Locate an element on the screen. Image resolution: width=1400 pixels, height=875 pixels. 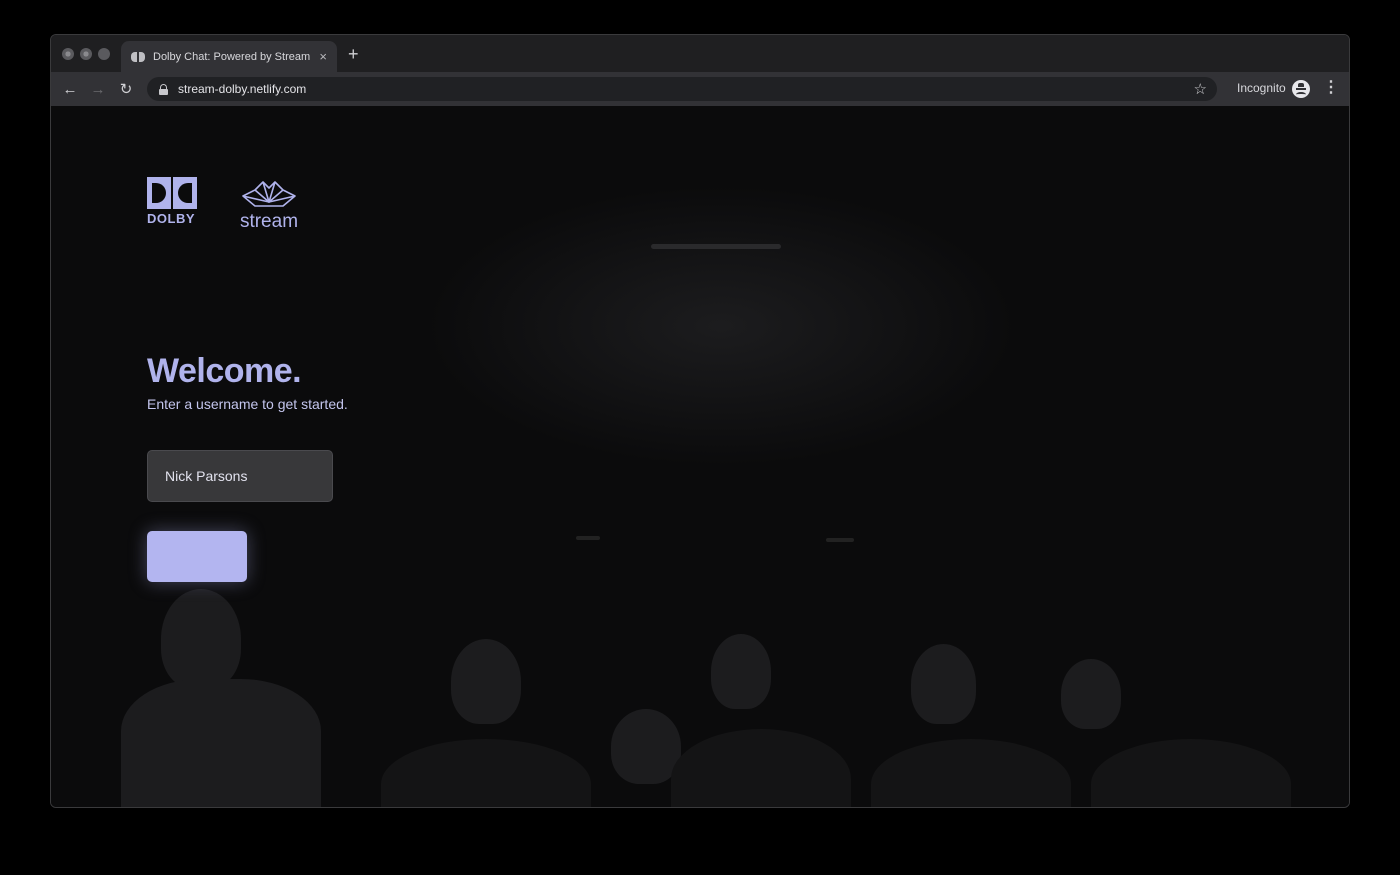
back-button: ← is located at coordinates (70, 89).